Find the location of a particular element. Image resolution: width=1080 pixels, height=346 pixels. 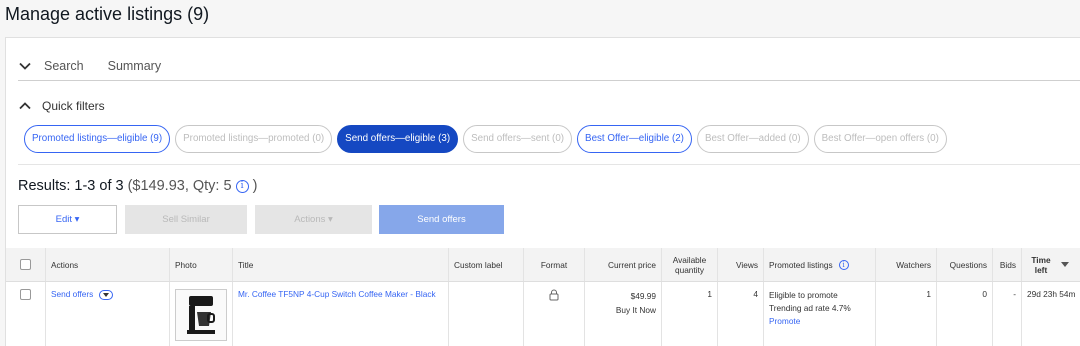

results-summary: Results: 1-3 of 3 ($149.93, Qty: 5 i ) is located at coordinates (137, 186).